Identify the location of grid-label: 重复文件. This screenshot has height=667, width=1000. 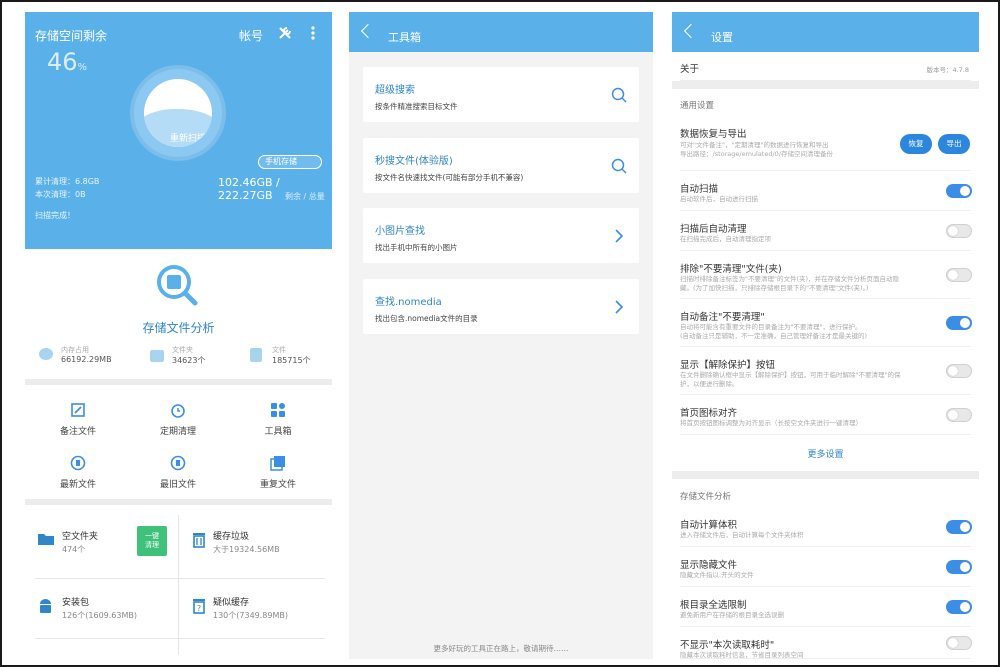
(277, 485).